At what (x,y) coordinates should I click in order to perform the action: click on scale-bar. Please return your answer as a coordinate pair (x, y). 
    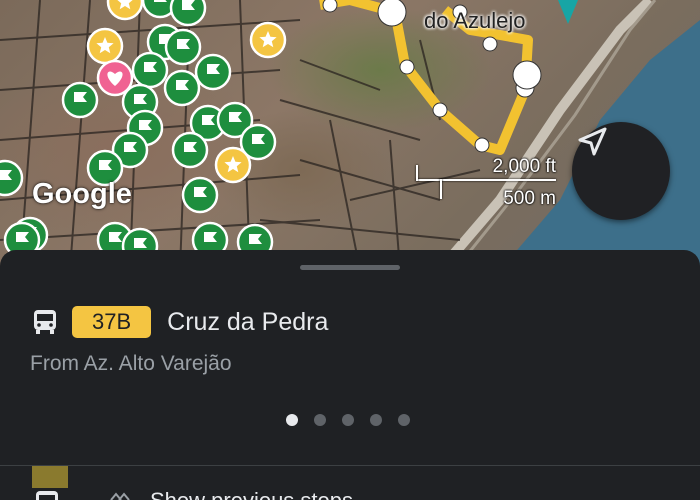
    Looking at the image, I should click on (486, 180).